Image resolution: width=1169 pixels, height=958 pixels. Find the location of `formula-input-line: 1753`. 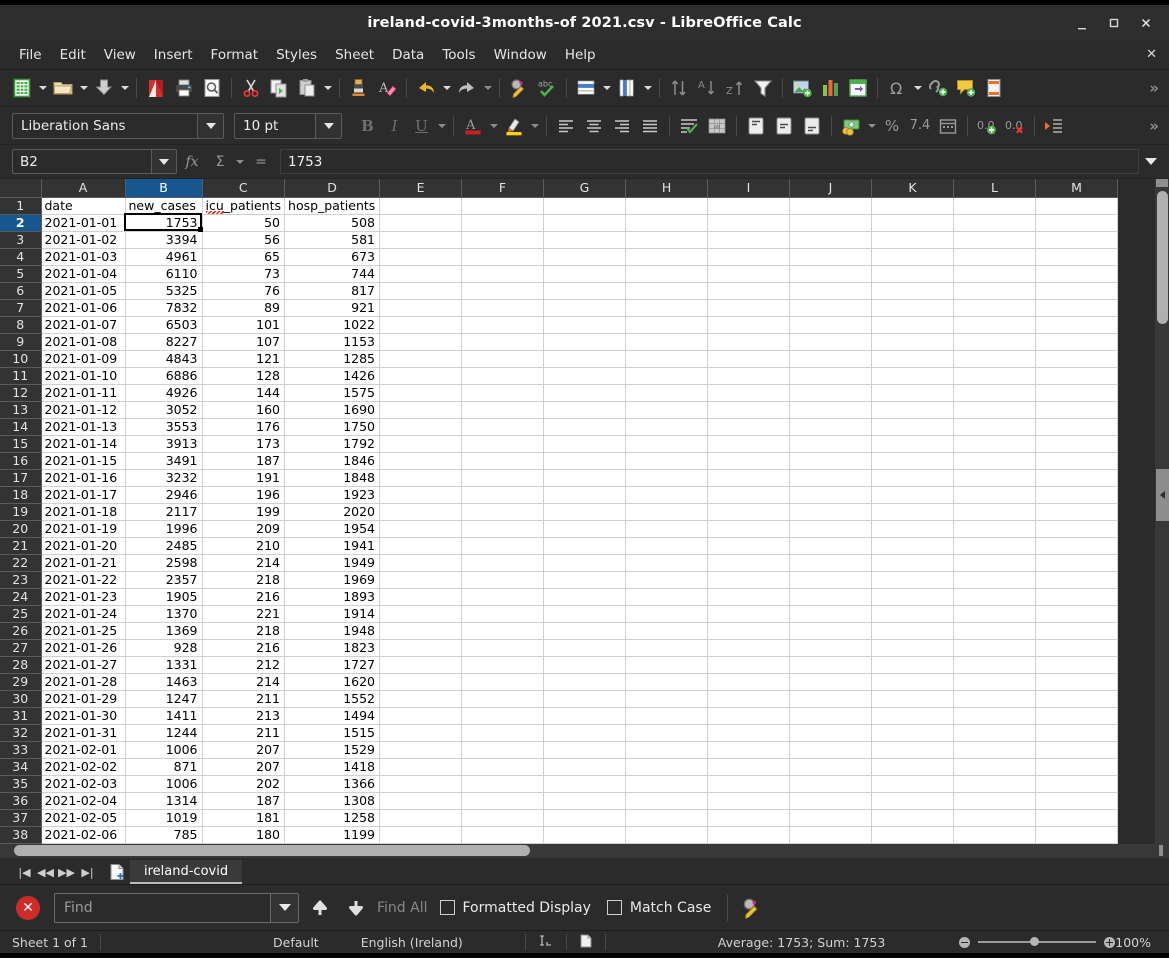

formula-input-line: 1753 is located at coordinates (709, 161).